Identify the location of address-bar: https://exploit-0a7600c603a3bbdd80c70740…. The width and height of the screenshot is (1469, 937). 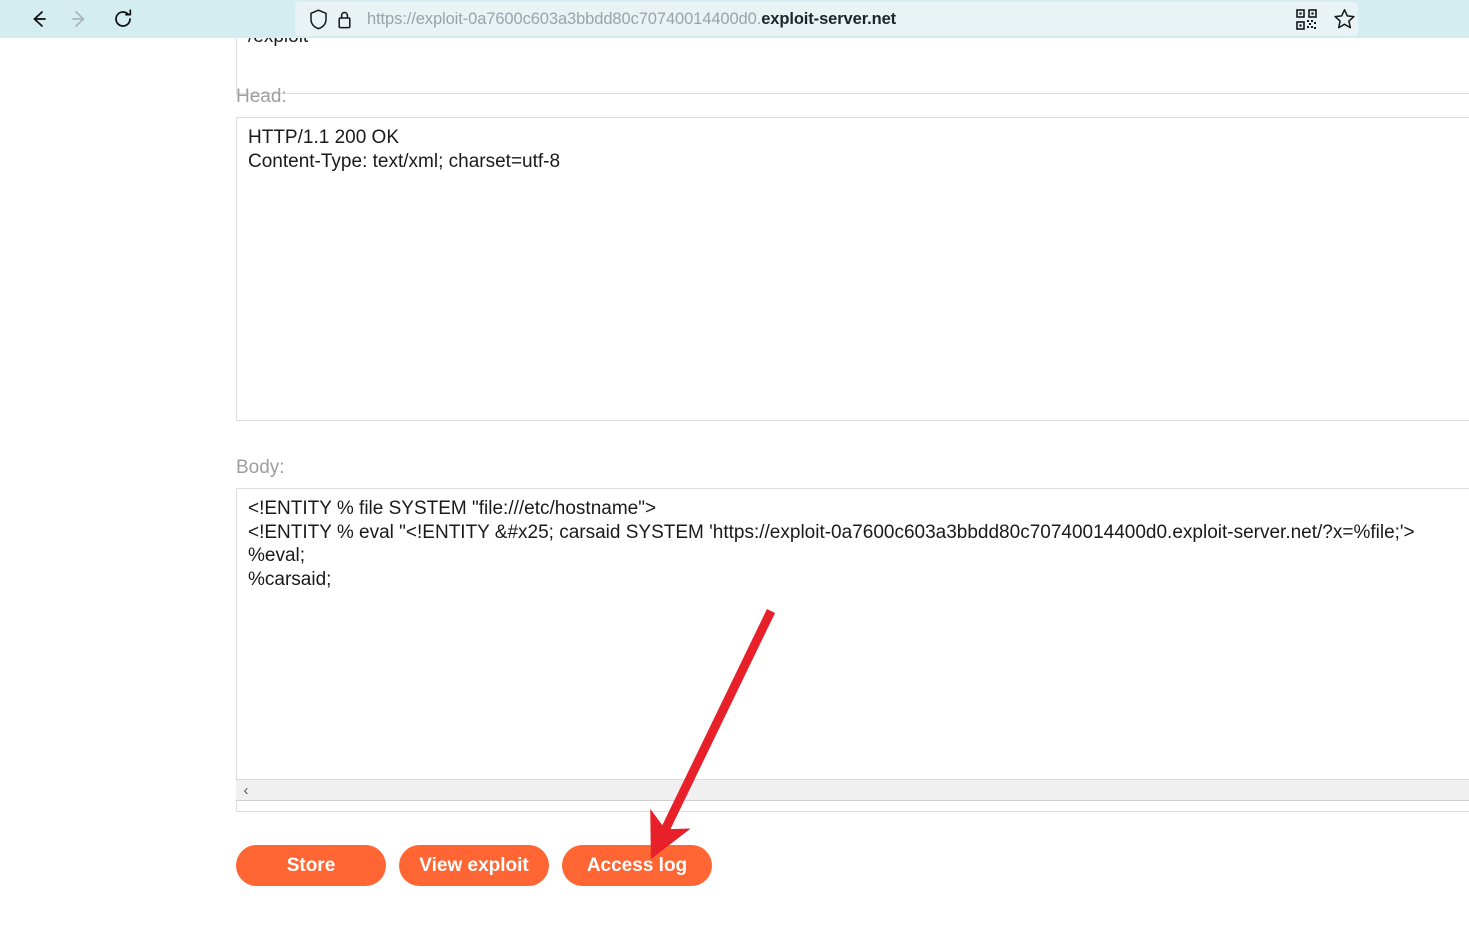
(826, 19).